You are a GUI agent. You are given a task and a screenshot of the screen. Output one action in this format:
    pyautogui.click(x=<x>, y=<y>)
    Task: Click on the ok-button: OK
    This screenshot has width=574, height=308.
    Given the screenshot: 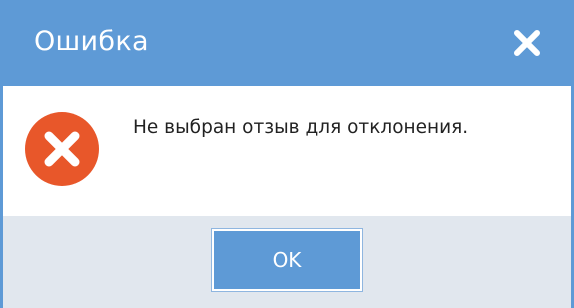 What is the action you would take?
    pyautogui.click(x=287, y=260)
    